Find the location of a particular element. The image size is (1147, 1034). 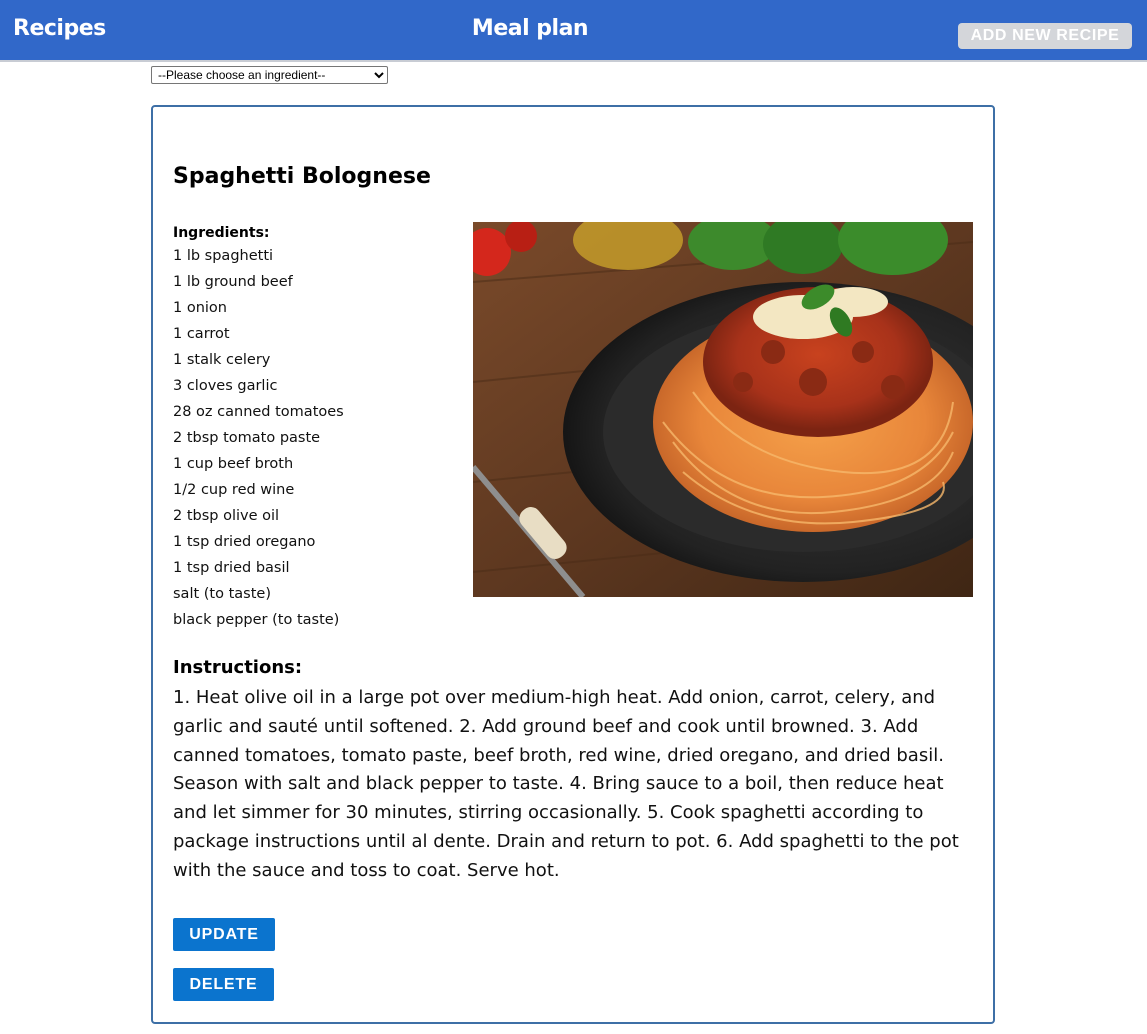

ingredient-item: 1 onion is located at coordinates (200, 308).